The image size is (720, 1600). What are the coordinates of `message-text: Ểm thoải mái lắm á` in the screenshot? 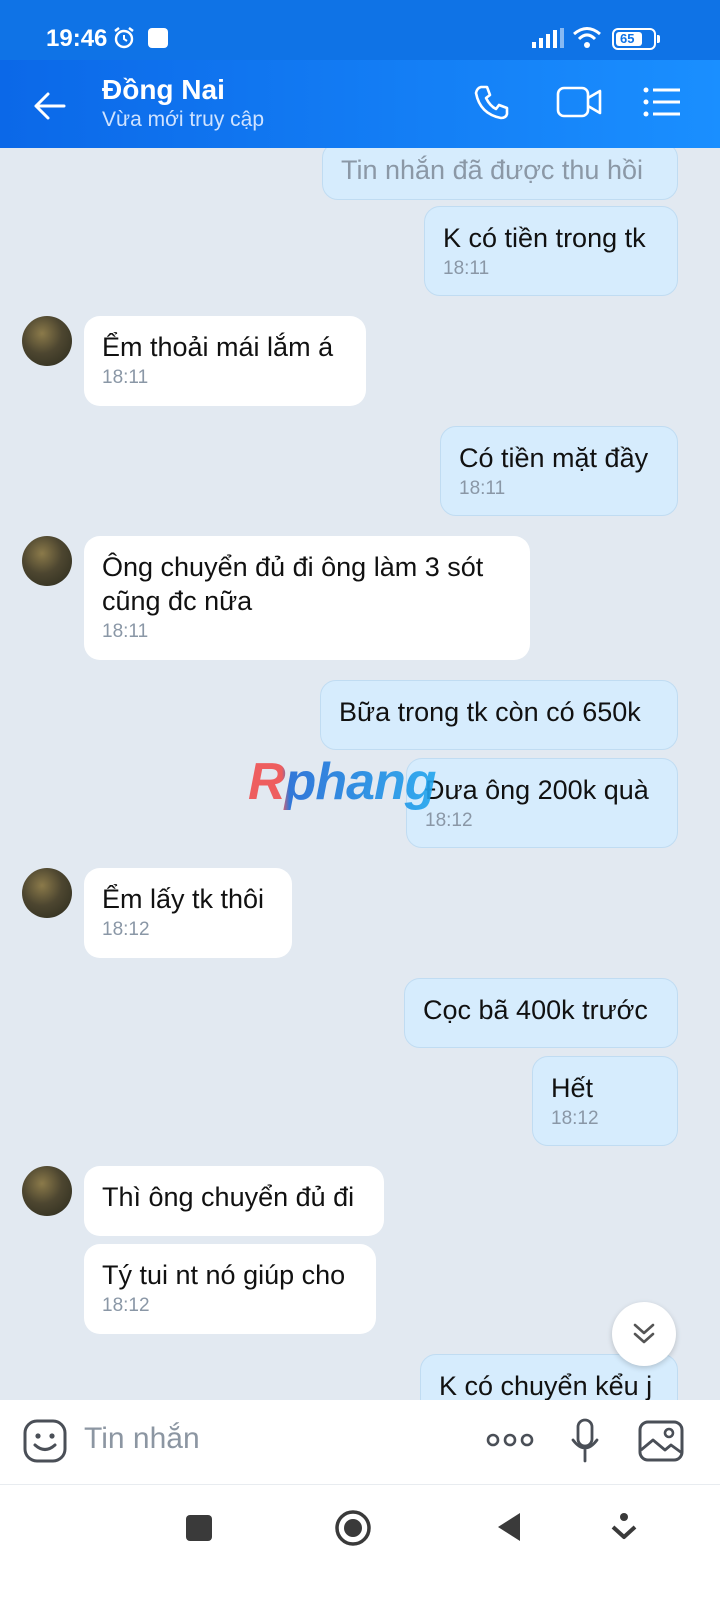 It's located at (218, 347).